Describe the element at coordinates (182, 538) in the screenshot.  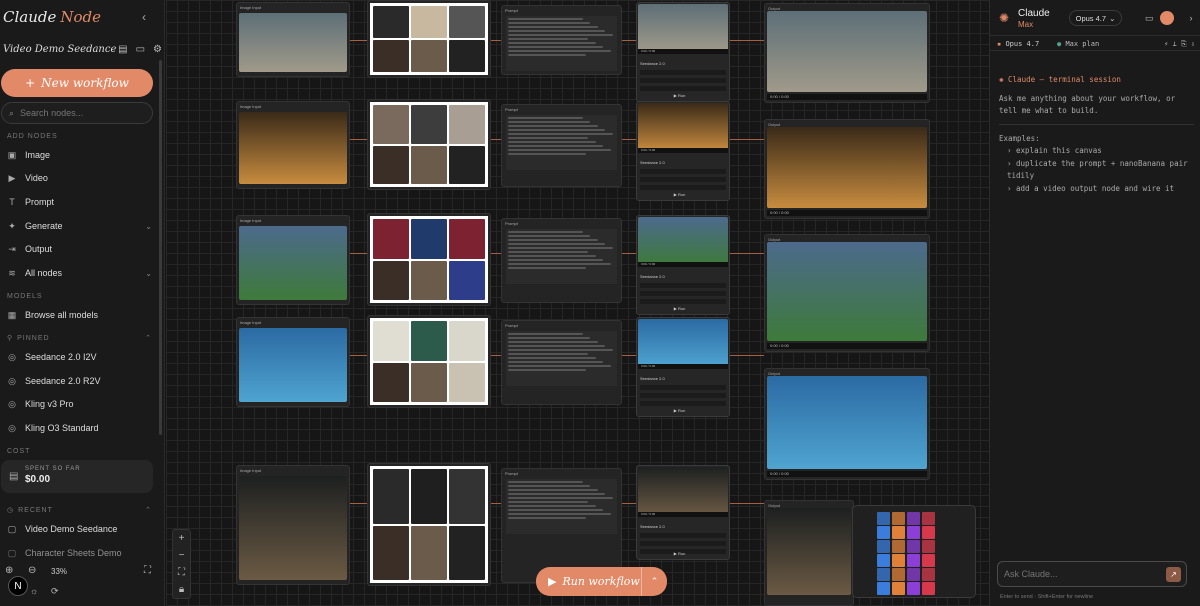
I see `zoom-in-icon: +` at that location.